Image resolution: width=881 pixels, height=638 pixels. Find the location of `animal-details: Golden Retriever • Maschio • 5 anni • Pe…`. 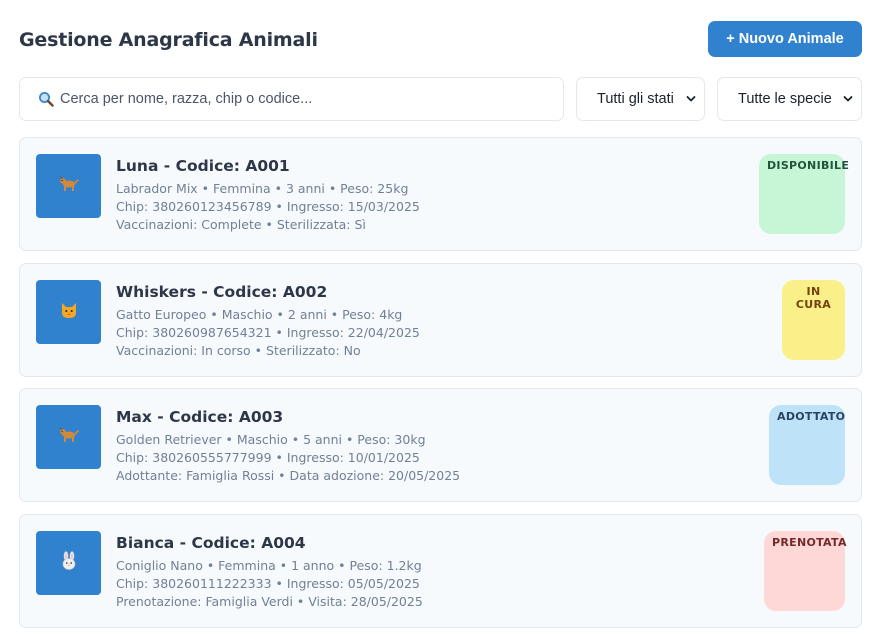

animal-details: Golden Retriever • Maschio • 5 anni • Pe… is located at coordinates (271, 439).